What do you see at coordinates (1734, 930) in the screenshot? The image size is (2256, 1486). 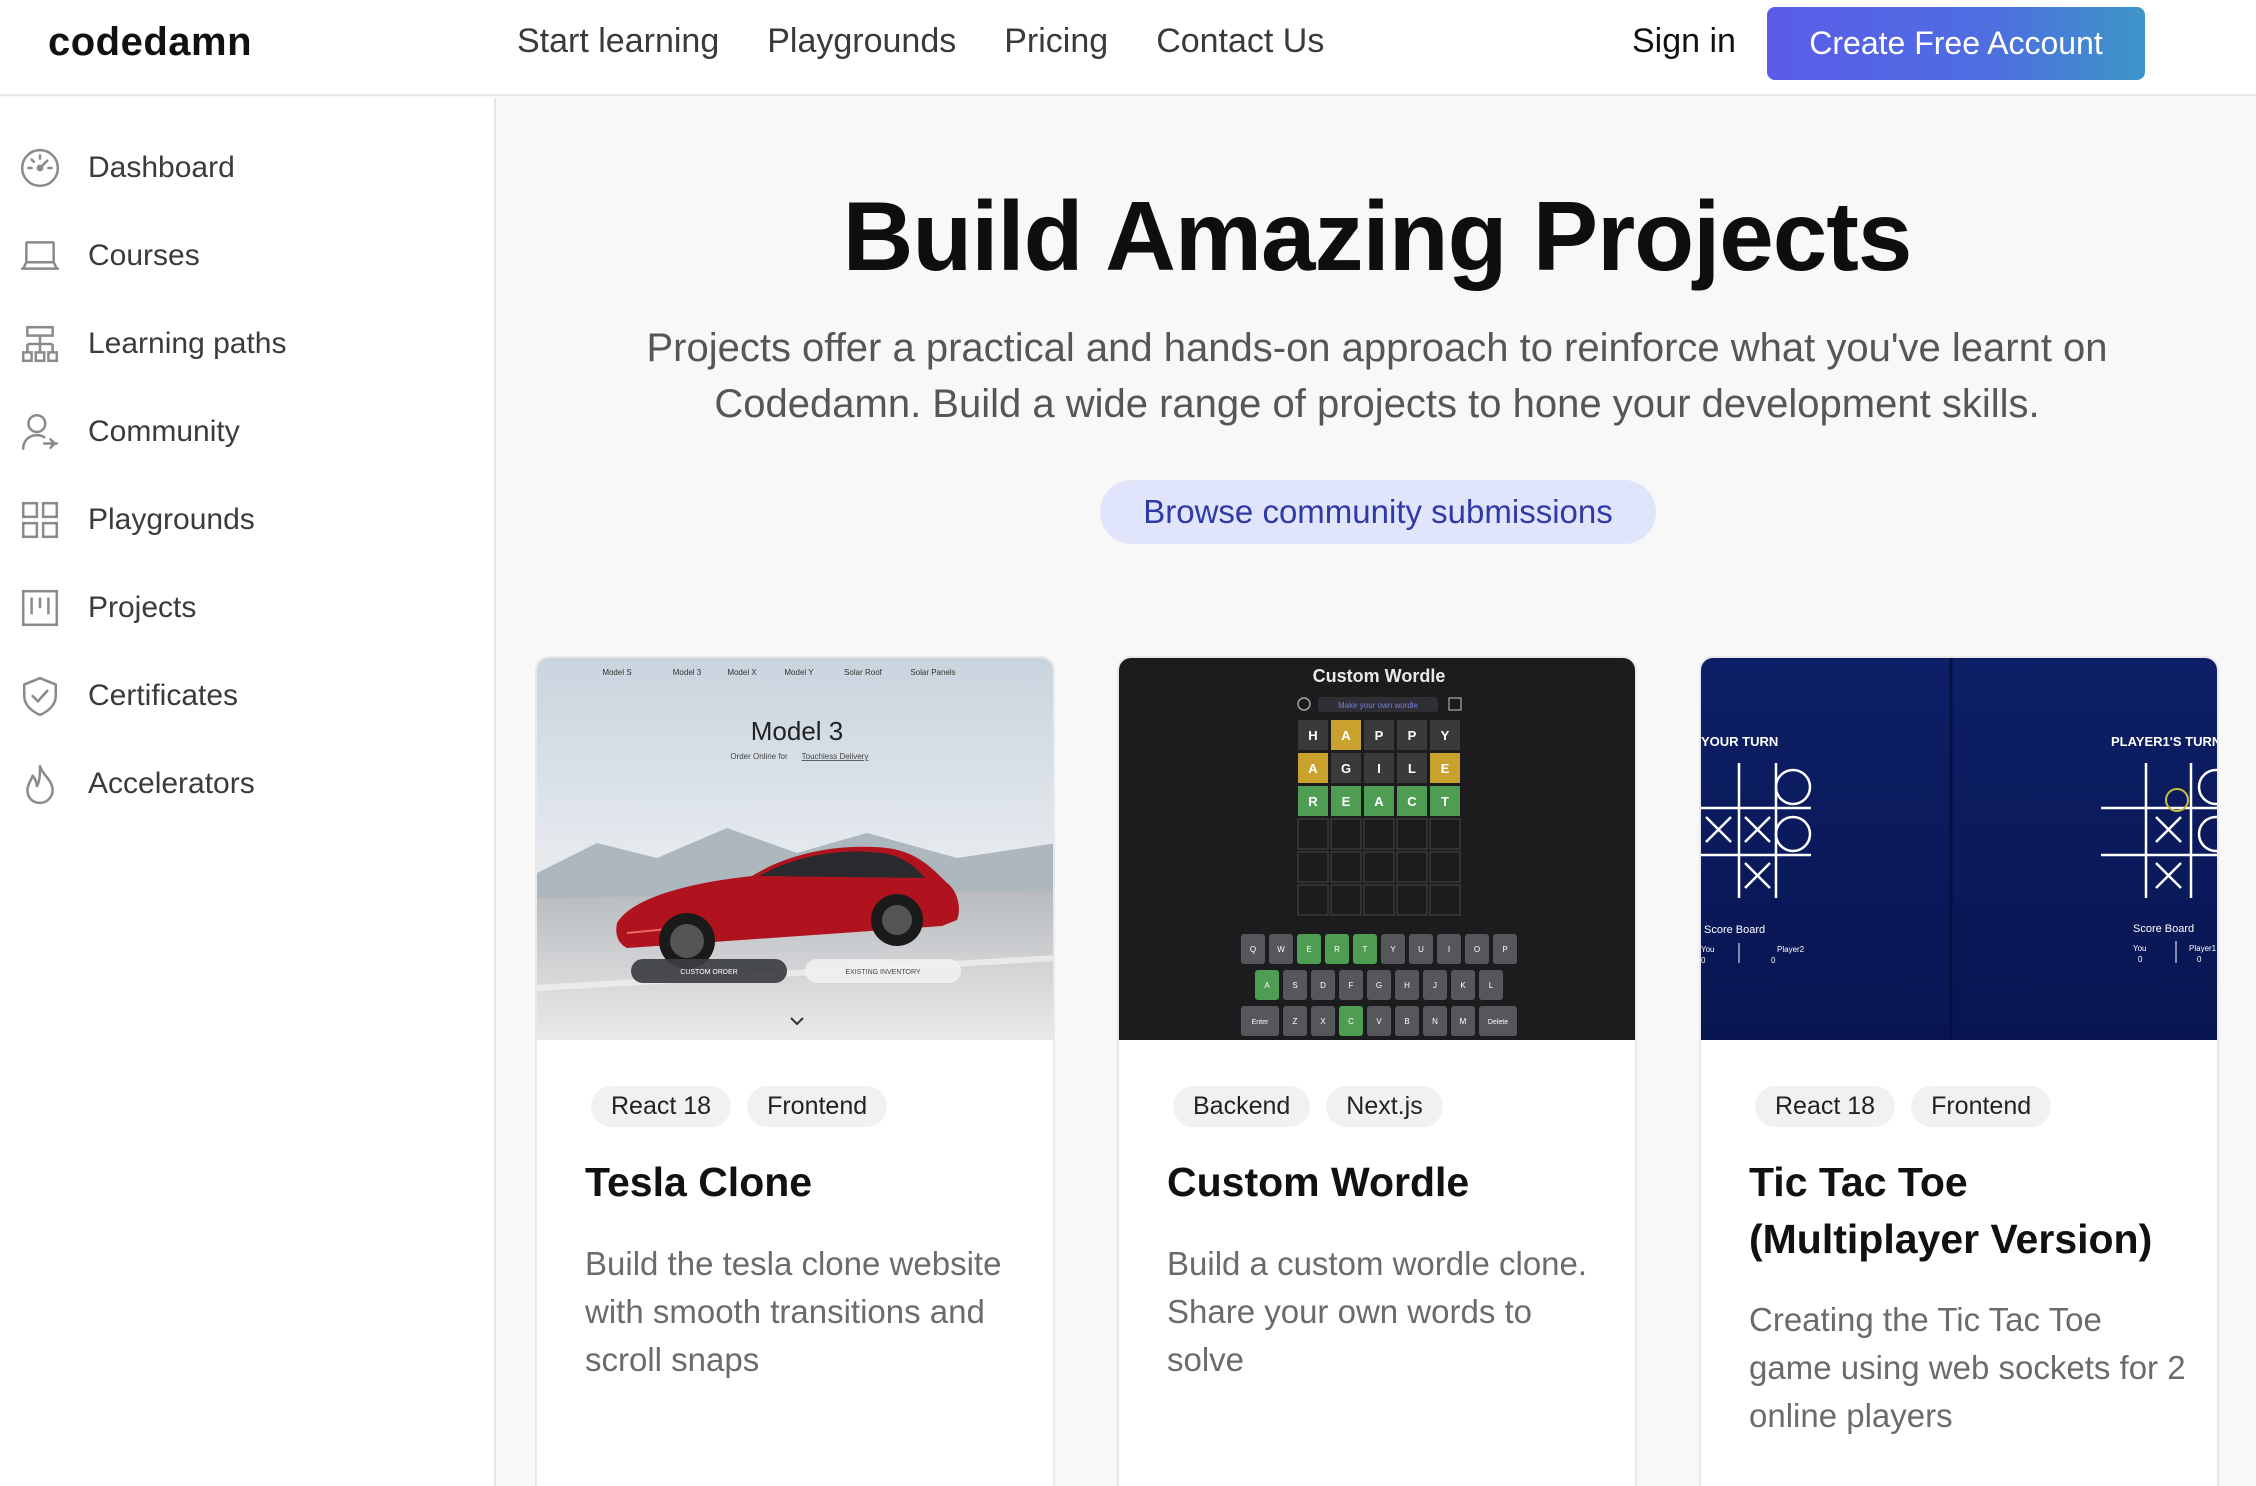 I see `ttt-left-scoreboard: Score Board` at bounding box center [1734, 930].